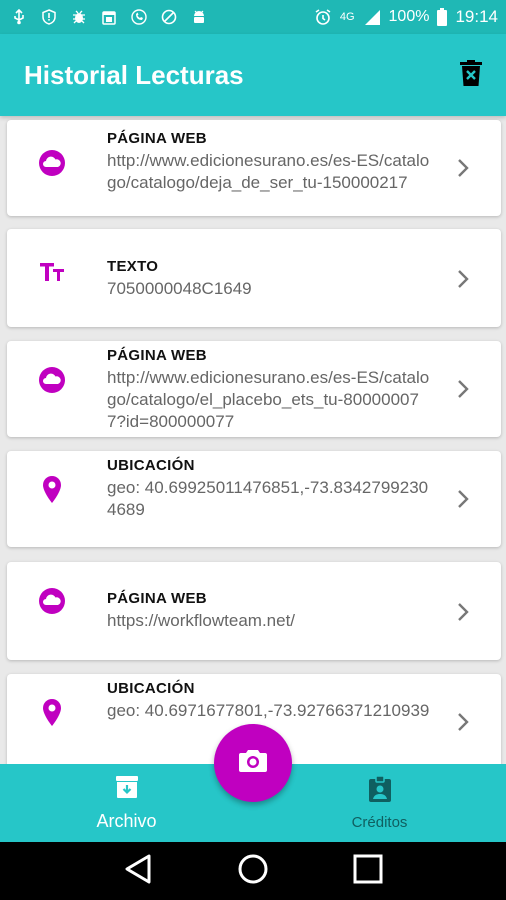  I want to click on history-item-type: TEXTO, so click(133, 266).